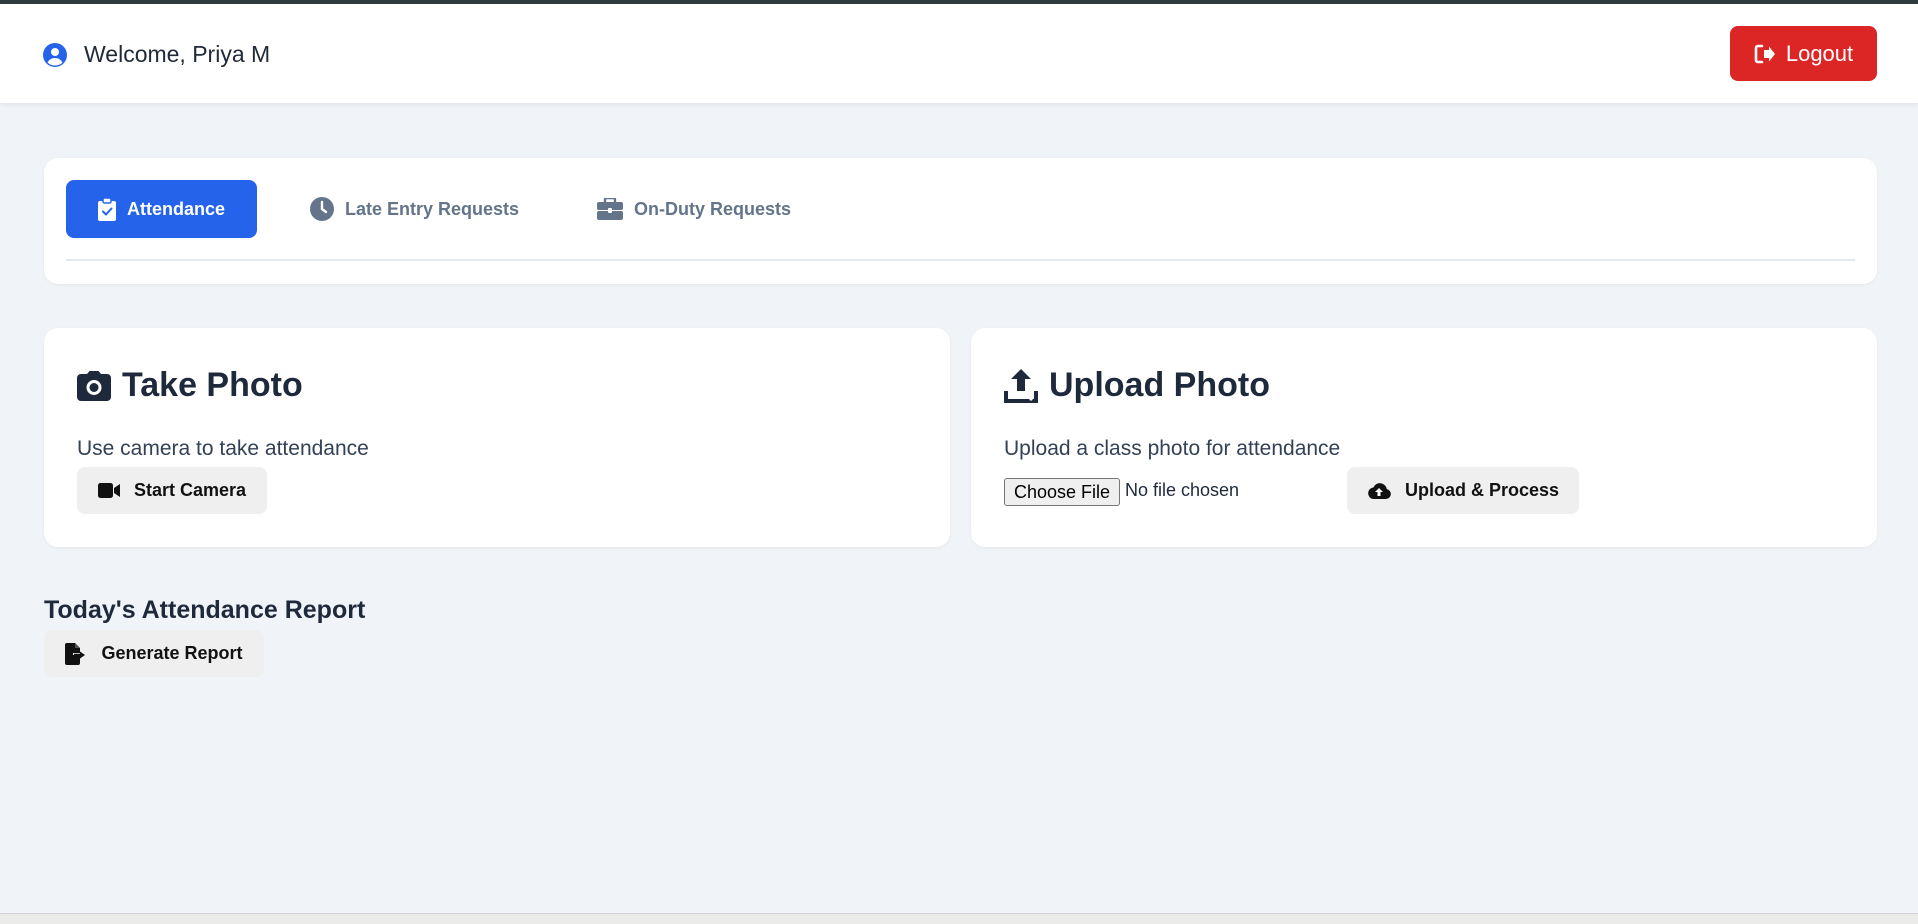 This screenshot has width=1918, height=924. What do you see at coordinates (108, 490) in the screenshot?
I see `video-icon` at bounding box center [108, 490].